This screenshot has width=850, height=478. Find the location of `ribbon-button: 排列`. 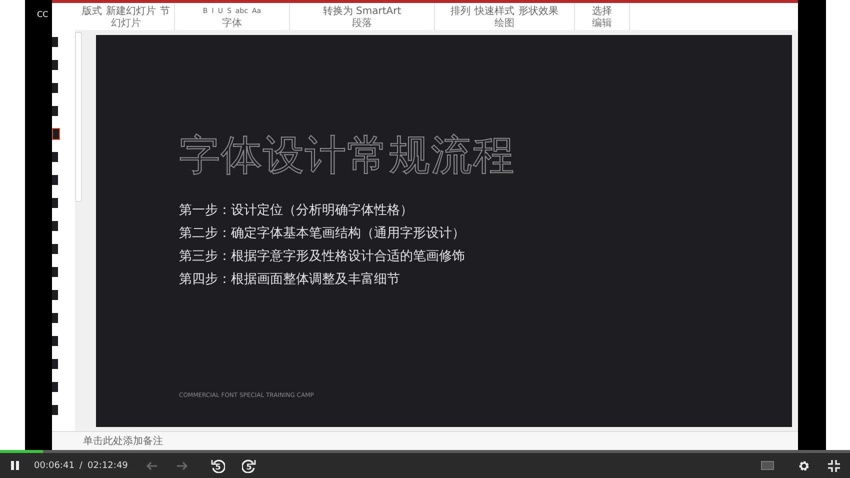

ribbon-button: 排列 is located at coordinates (460, 11).